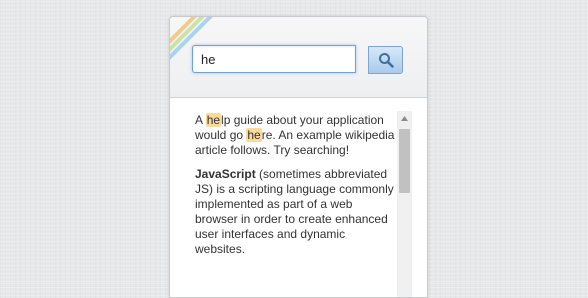 The image size is (588, 298). What do you see at coordinates (404, 204) in the screenshot?
I see `vertical-scrollbar` at bounding box center [404, 204].